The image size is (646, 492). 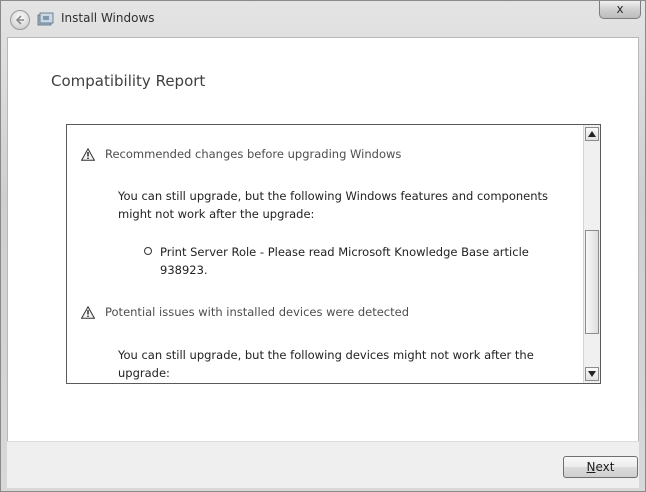 I want to click on scroll-up-arrow-icon, so click(x=592, y=134).